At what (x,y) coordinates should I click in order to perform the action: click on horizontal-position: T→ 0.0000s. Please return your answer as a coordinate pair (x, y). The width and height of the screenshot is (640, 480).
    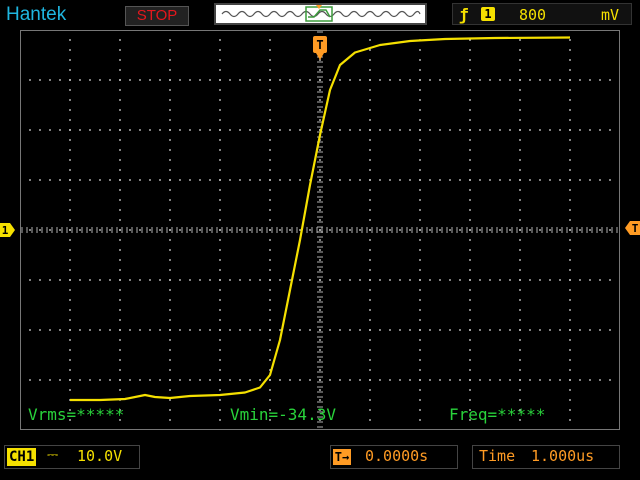
    Looking at the image, I should click on (394, 457).